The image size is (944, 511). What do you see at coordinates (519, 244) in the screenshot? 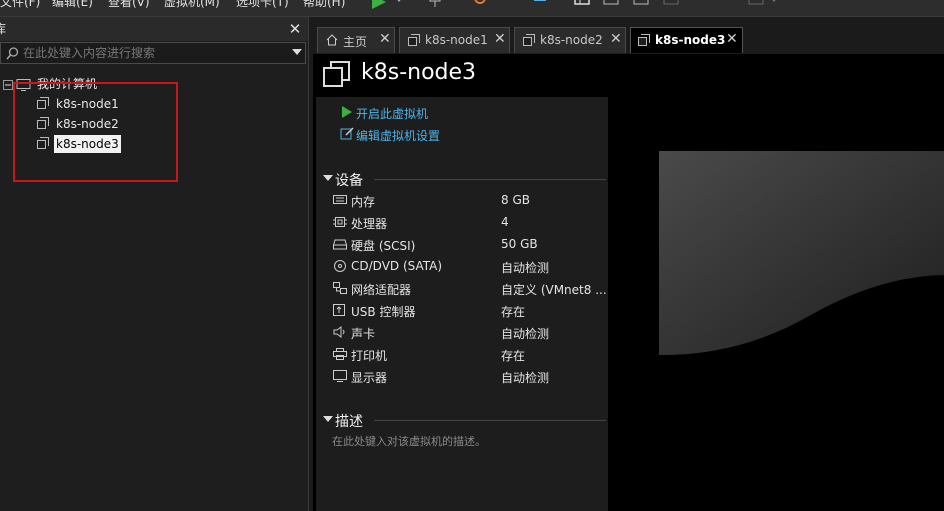
I see `device-value: 50 GB` at bounding box center [519, 244].